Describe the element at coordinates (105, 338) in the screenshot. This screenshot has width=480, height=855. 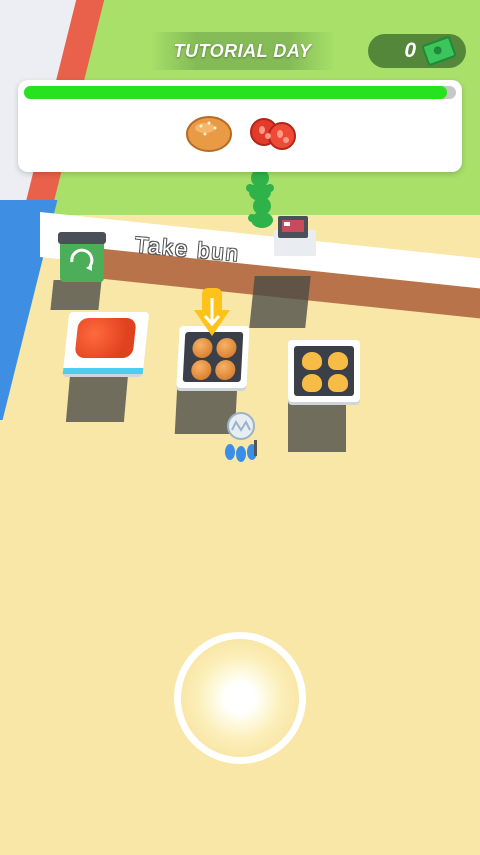
I see `tomato-pile` at that location.